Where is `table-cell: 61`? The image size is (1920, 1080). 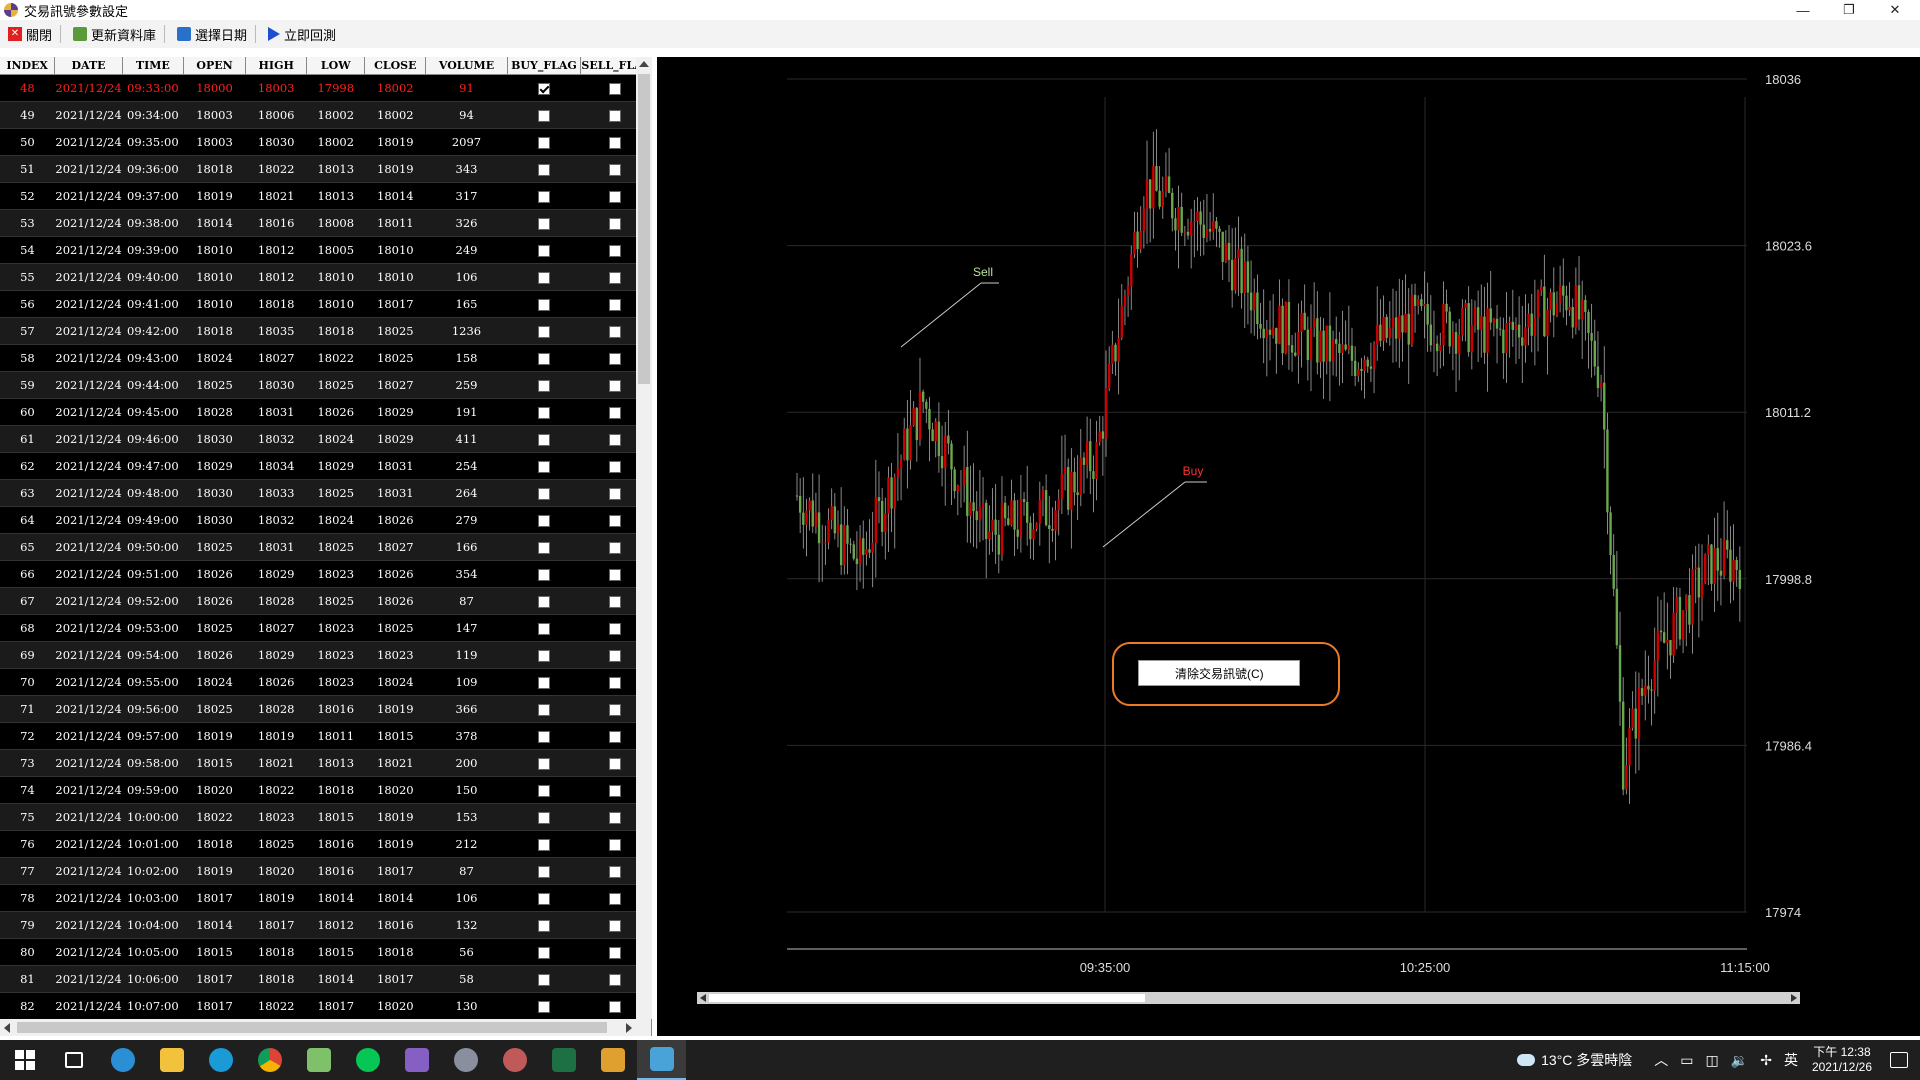
table-cell: 61 is located at coordinates (27, 439).